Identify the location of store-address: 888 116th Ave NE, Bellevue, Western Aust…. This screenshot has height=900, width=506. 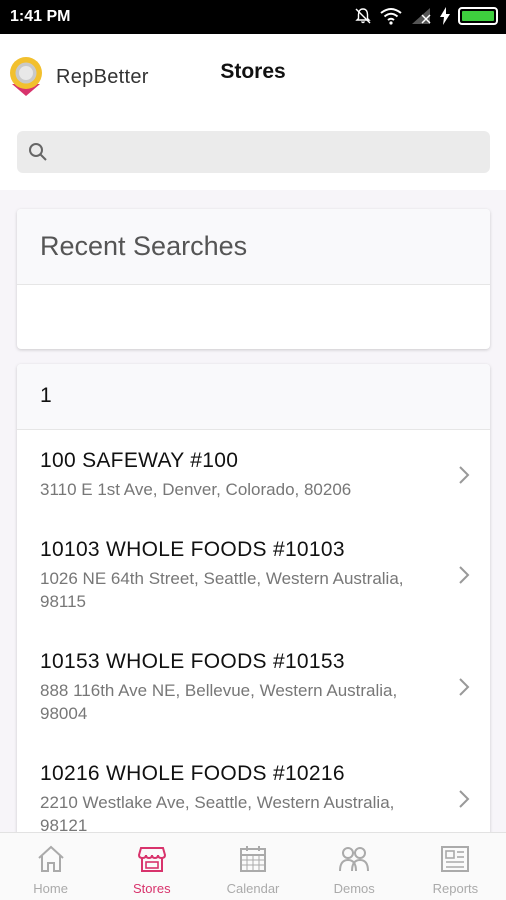
(219, 702).